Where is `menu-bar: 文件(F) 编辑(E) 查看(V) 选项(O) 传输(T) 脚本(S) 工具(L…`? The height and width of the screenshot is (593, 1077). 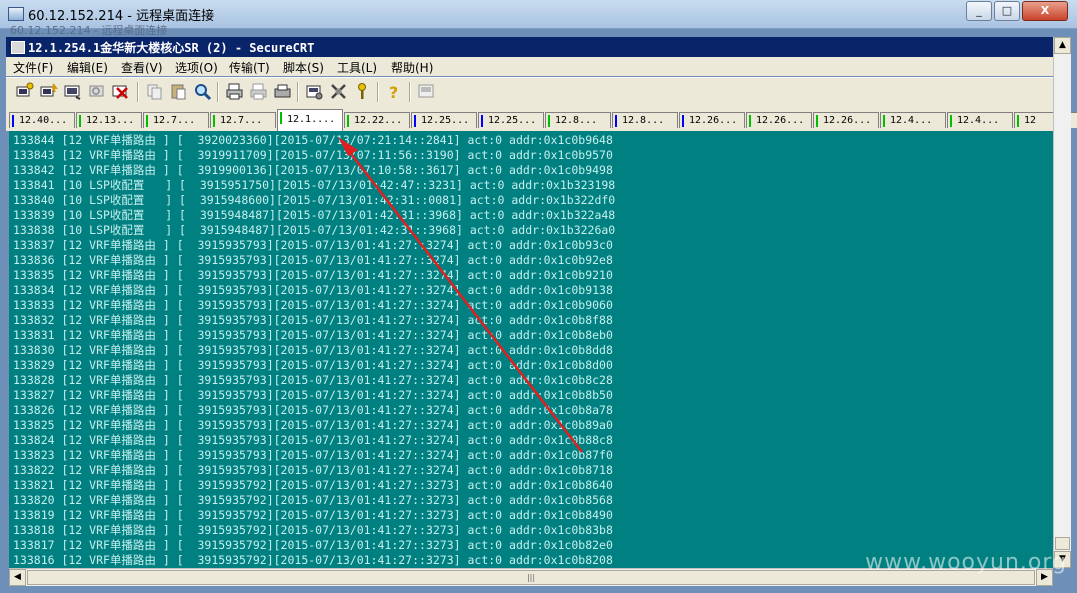
menu-bar: 文件(F) 编辑(E) 查看(V) 选项(O) 传输(T) 脚本(S) 工具(L… is located at coordinates (529, 66).